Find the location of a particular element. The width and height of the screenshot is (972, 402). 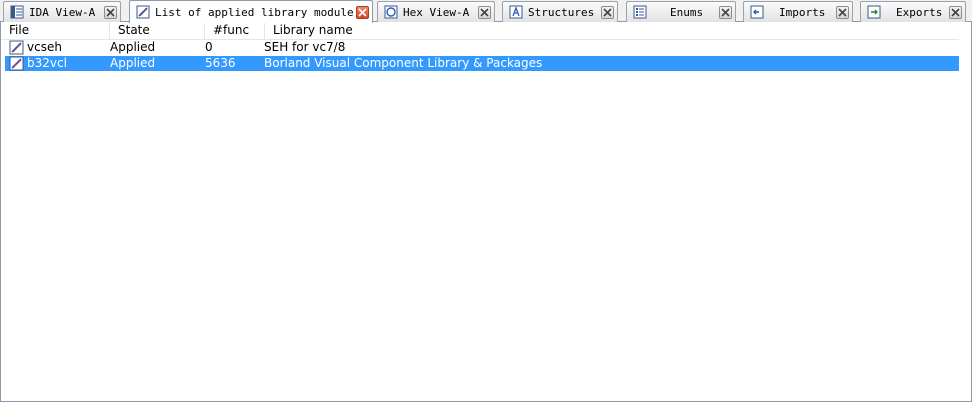

tab-list-of-applied-library-modules: List of applied library modules is located at coordinates (251, 11).